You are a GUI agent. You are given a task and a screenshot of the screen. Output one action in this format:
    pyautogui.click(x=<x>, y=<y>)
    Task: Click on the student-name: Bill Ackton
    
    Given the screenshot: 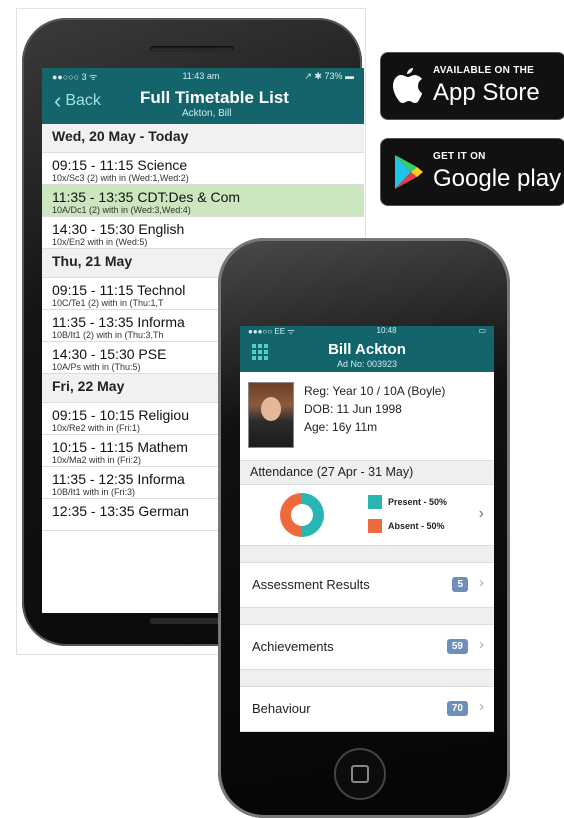 What is the action you would take?
    pyautogui.click(x=367, y=349)
    